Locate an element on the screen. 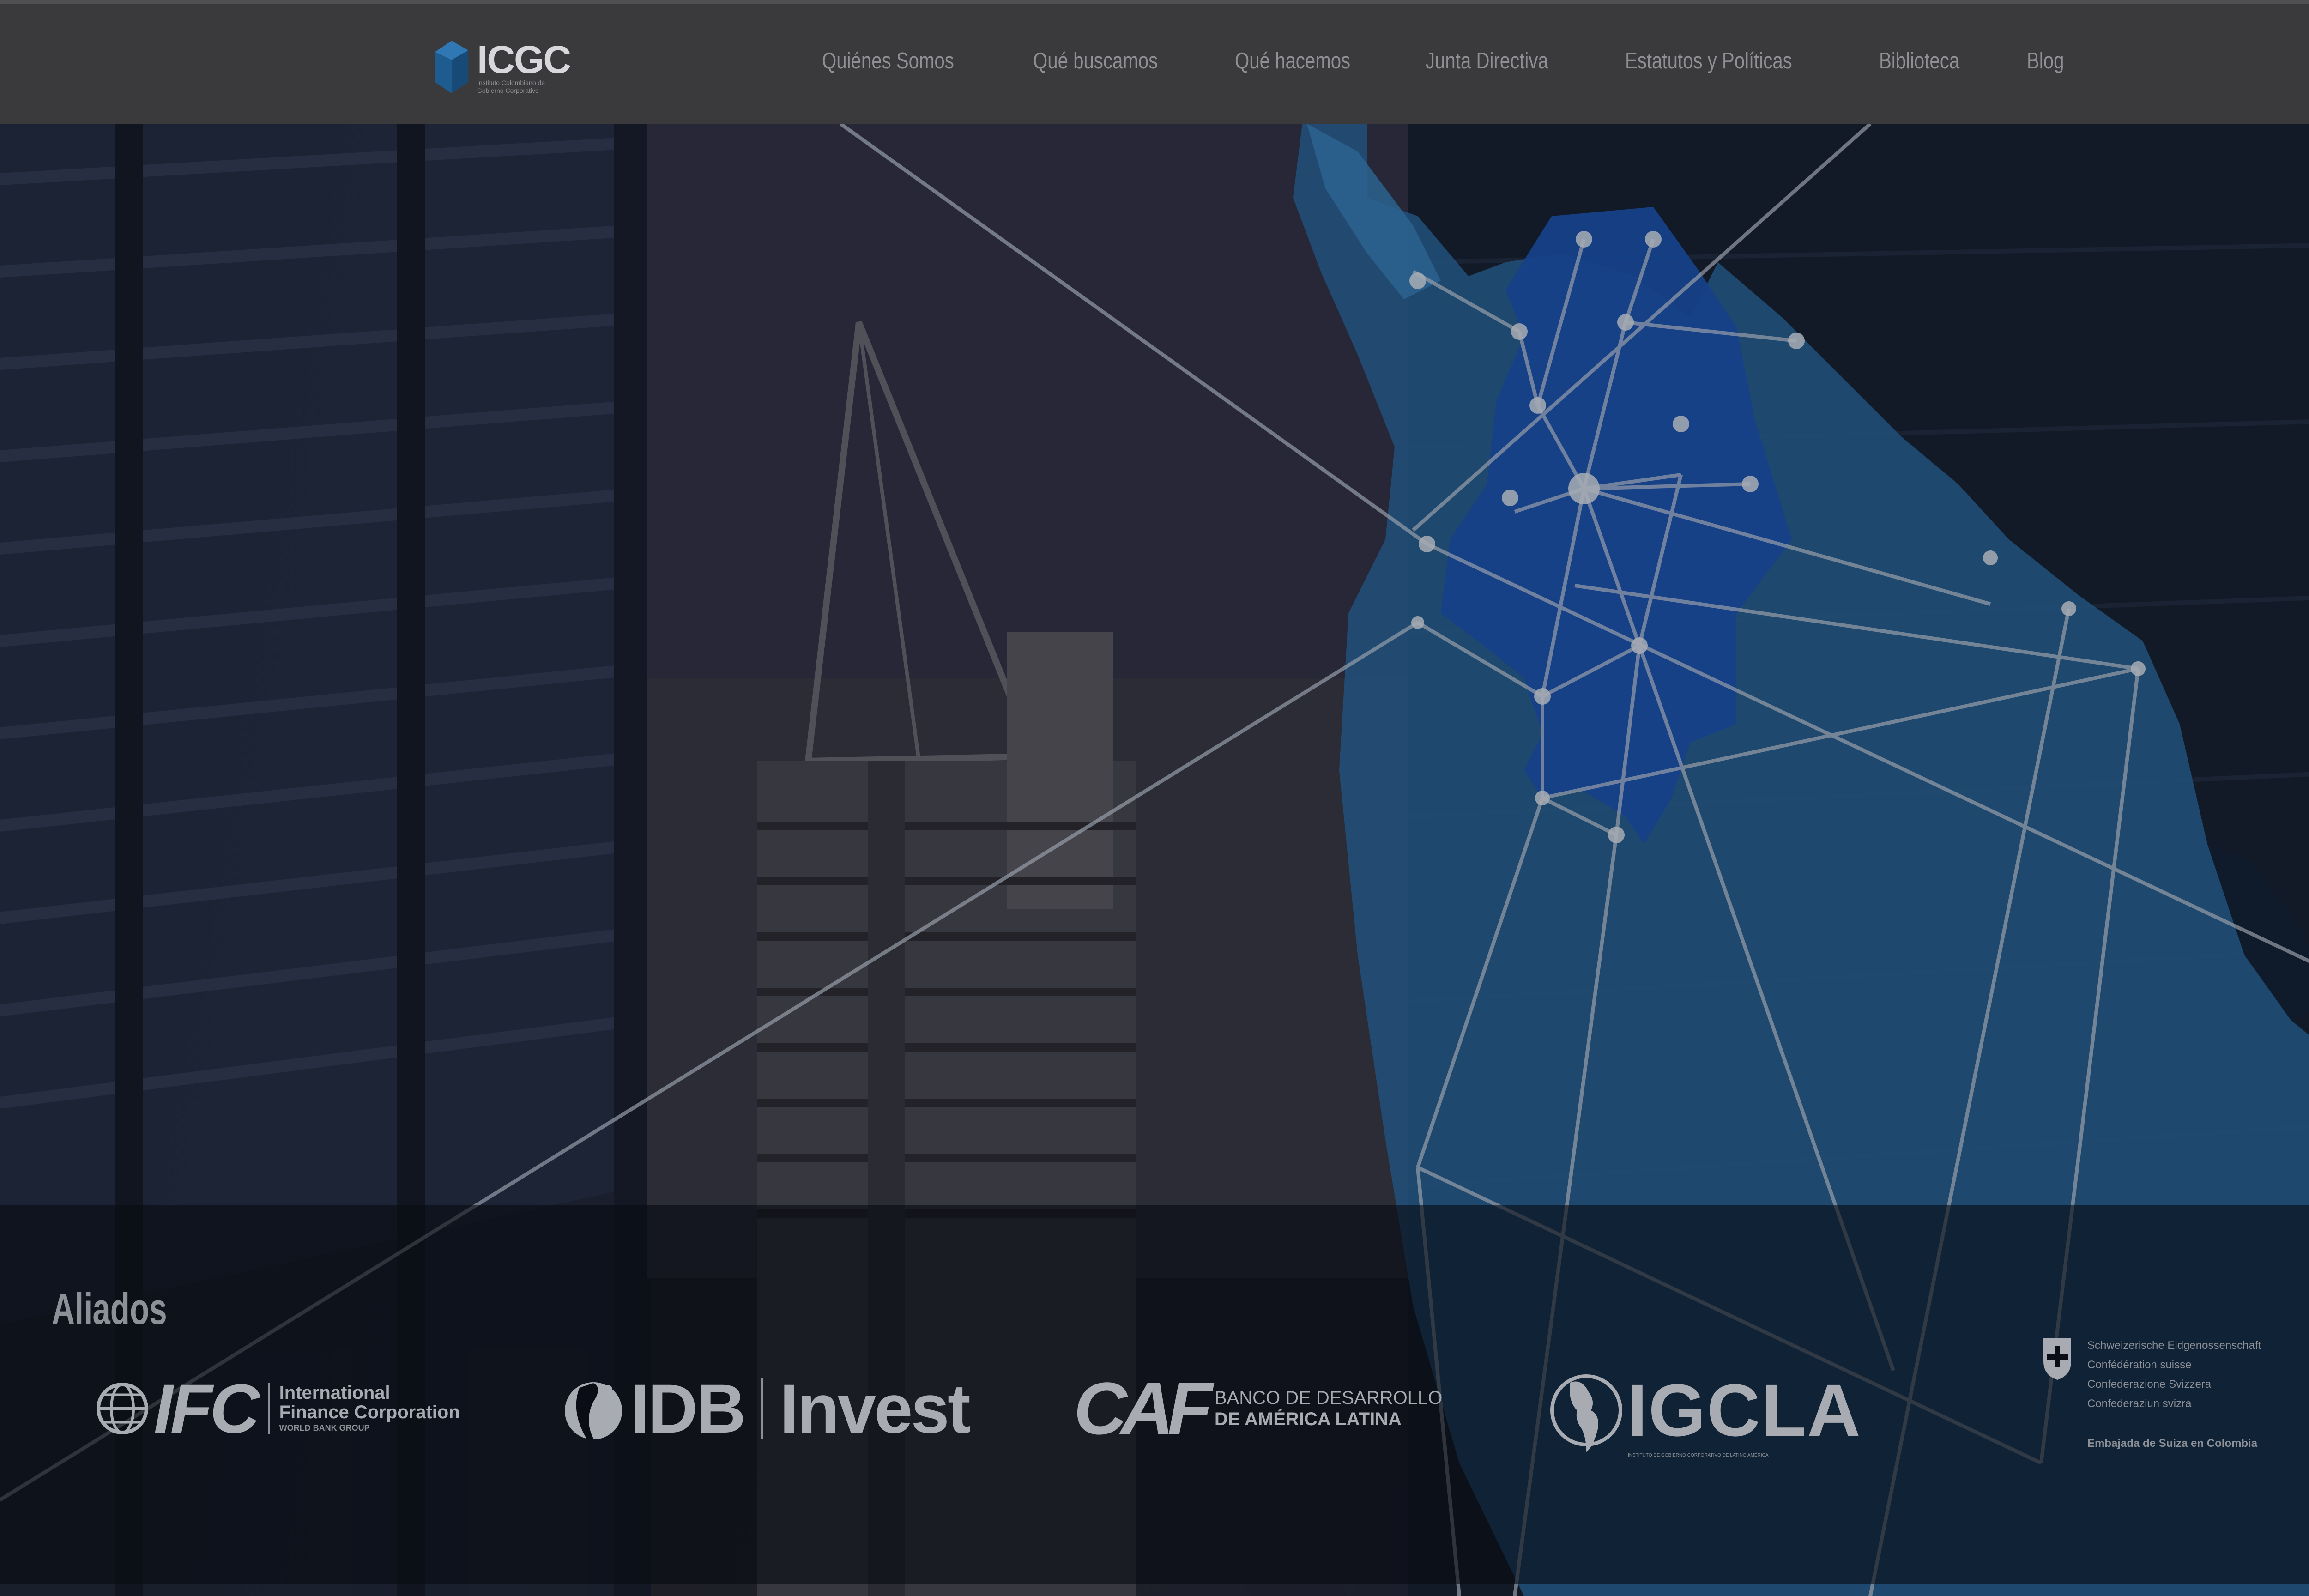 This screenshot has height=1596, width=2309. caf-line1: BANCO DE DESARROLLO is located at coordinates (1329, 1398).